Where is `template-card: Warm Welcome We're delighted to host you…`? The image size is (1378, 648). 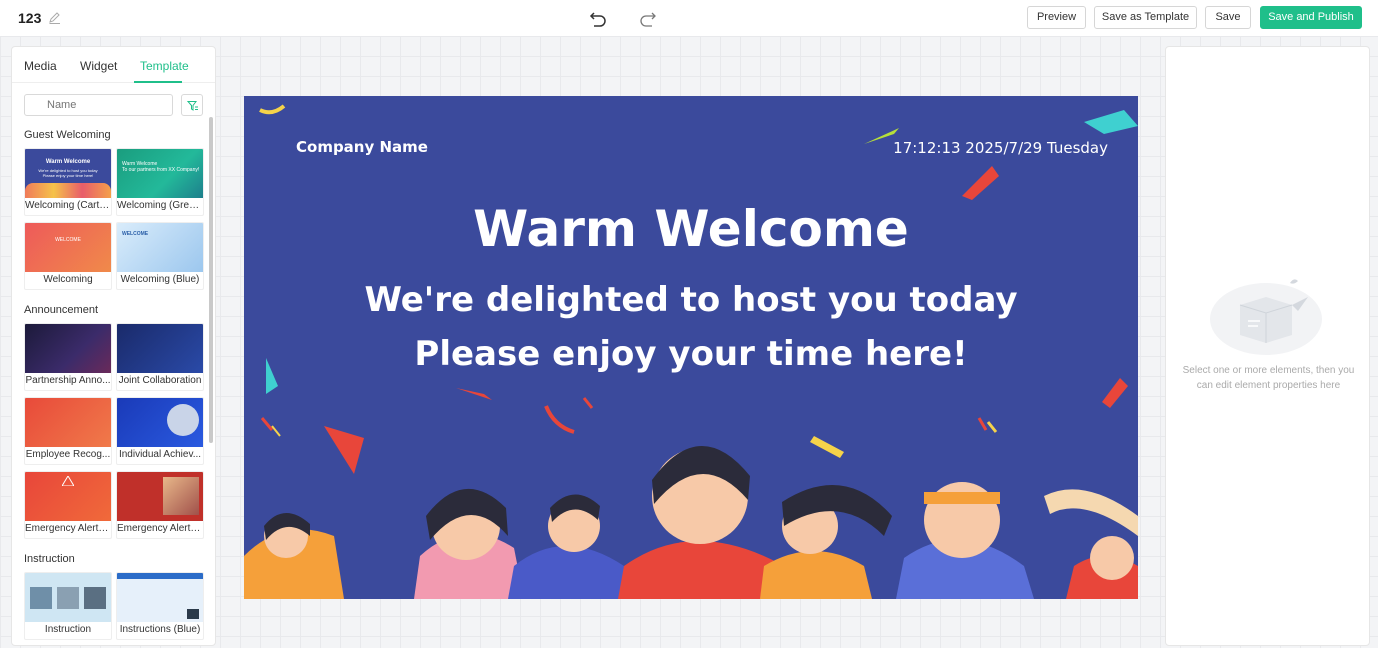 template-card: Warm Welcome We're delighted to host you… is located at coordinates (68, 182).